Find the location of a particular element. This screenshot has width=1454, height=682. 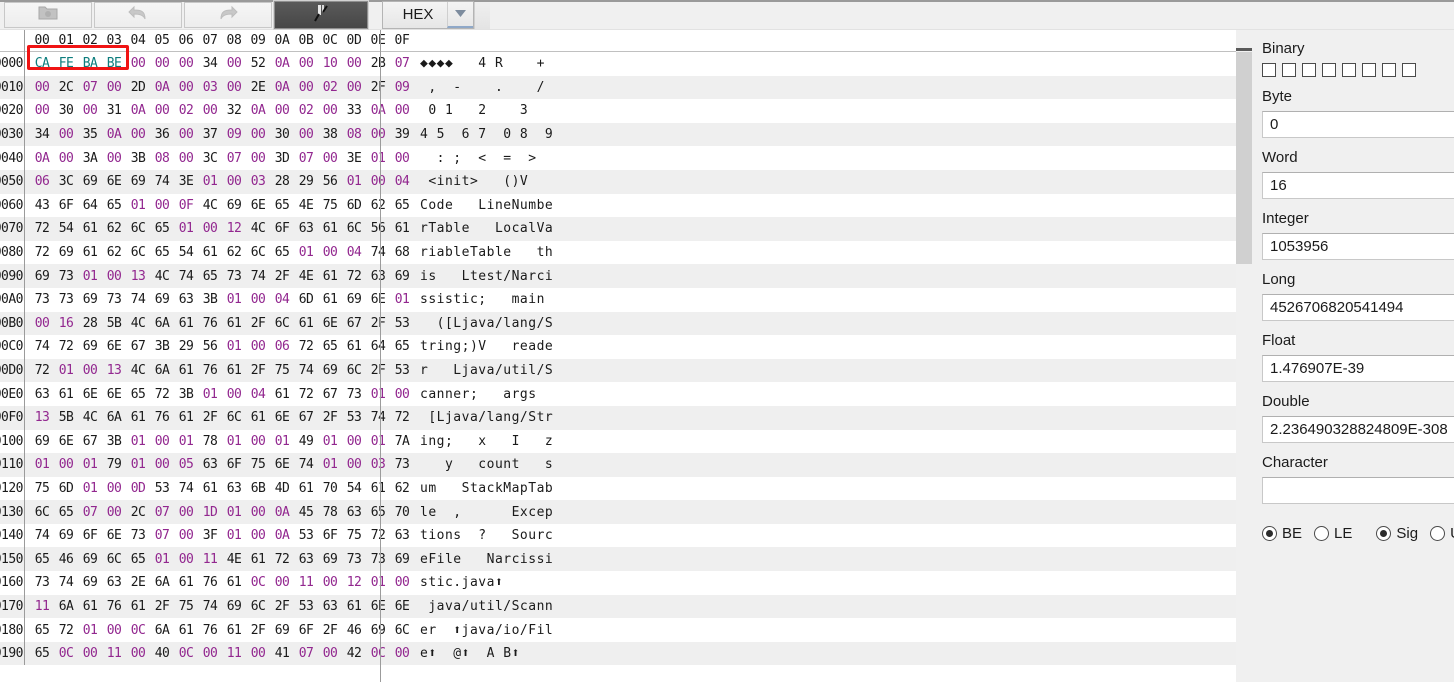

hex-byte: 76 is located at coordinates (114, 606).